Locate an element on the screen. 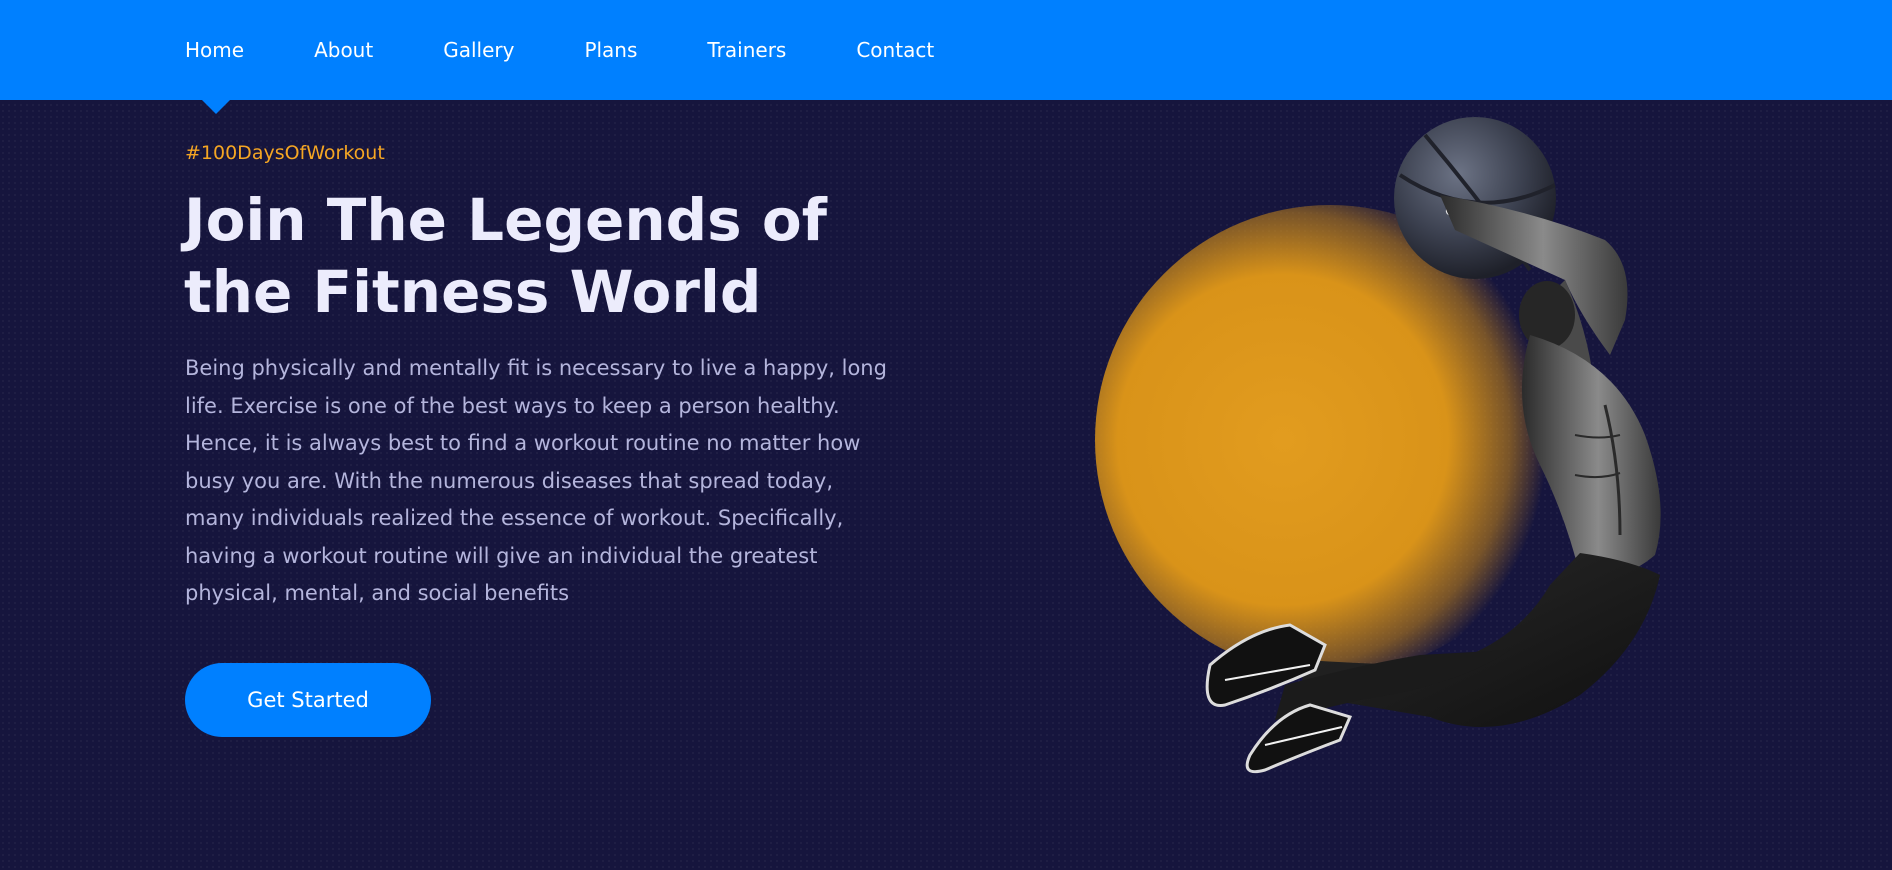  nav-item-trainers: Trainers is located at coordinates (746, 50).